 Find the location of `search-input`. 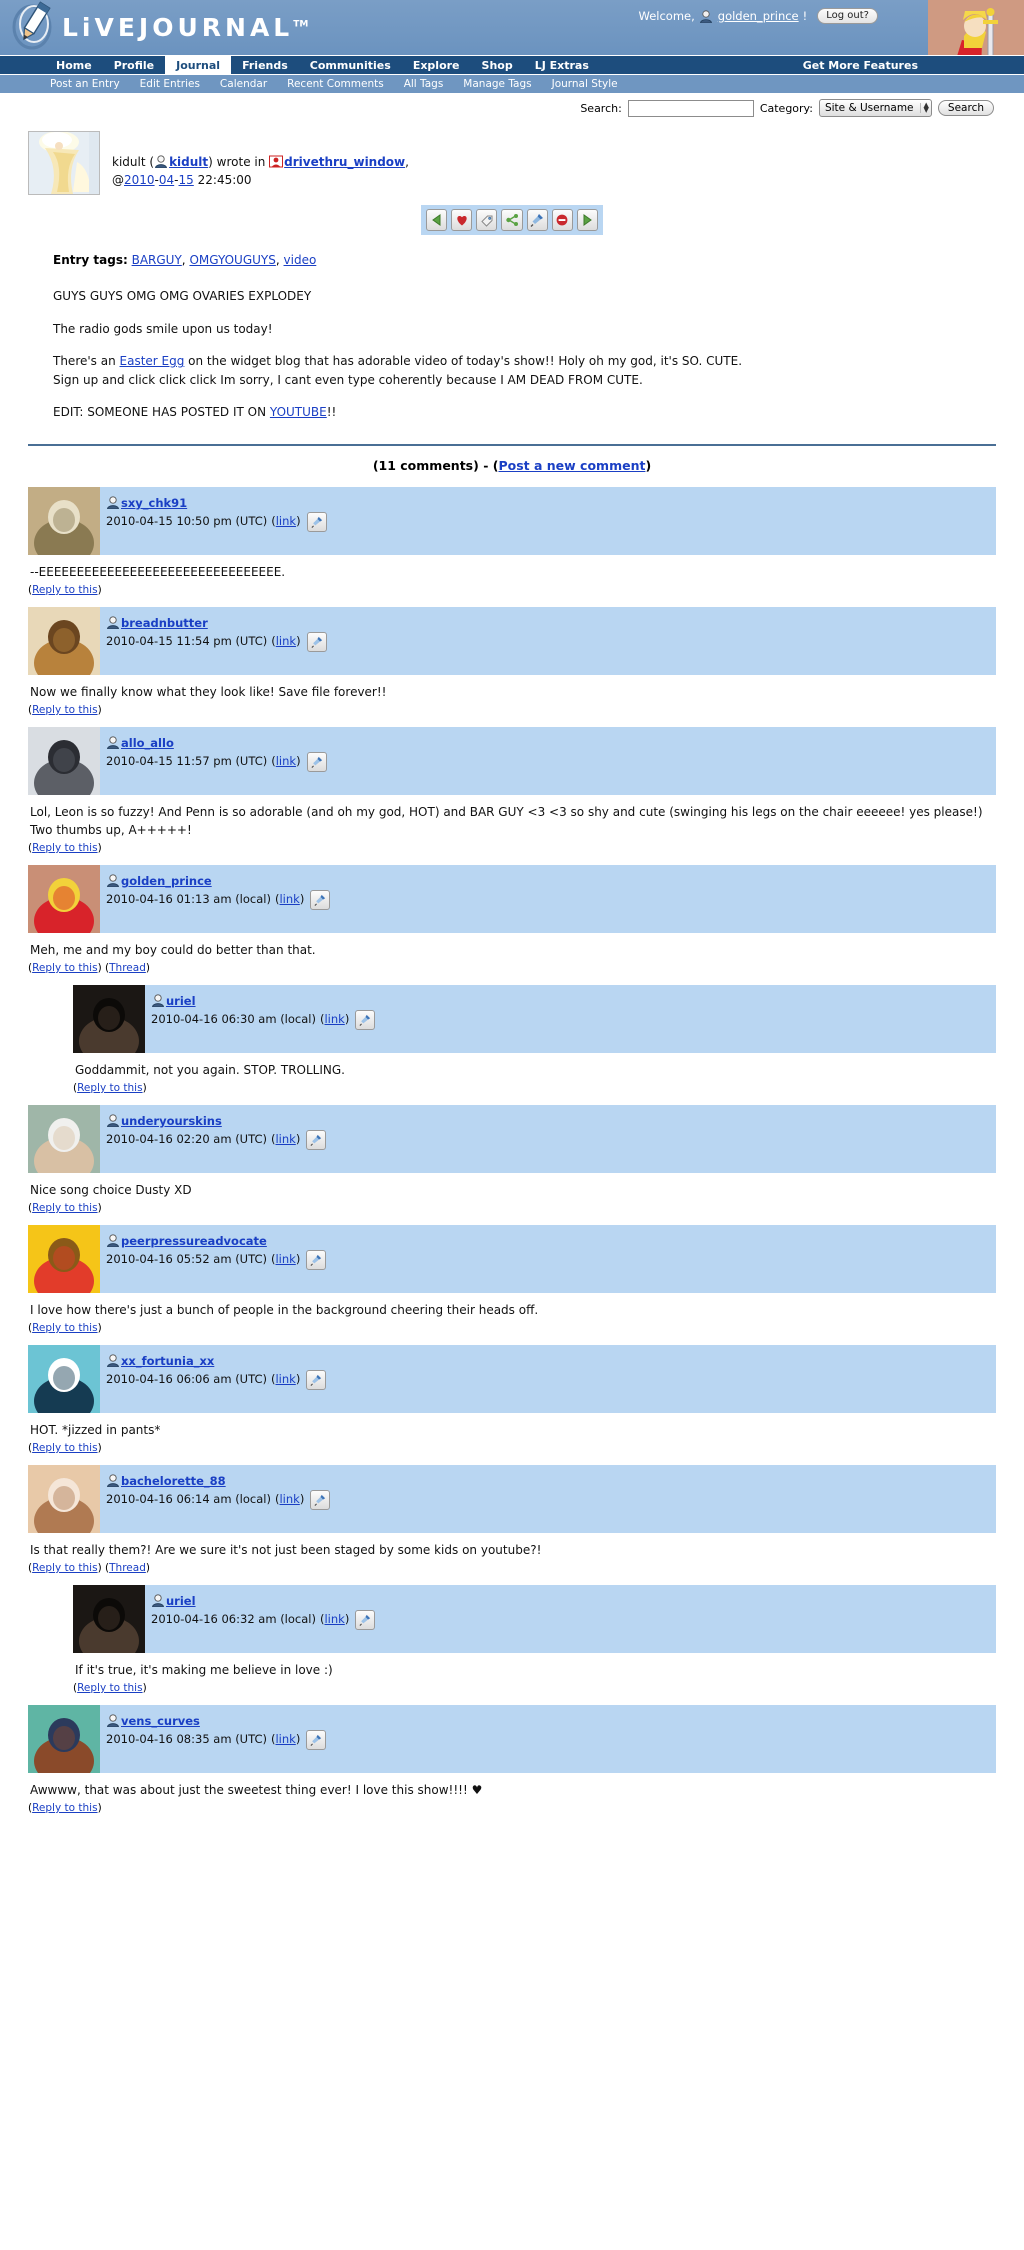

search-input is located at coordinates (690, 108).